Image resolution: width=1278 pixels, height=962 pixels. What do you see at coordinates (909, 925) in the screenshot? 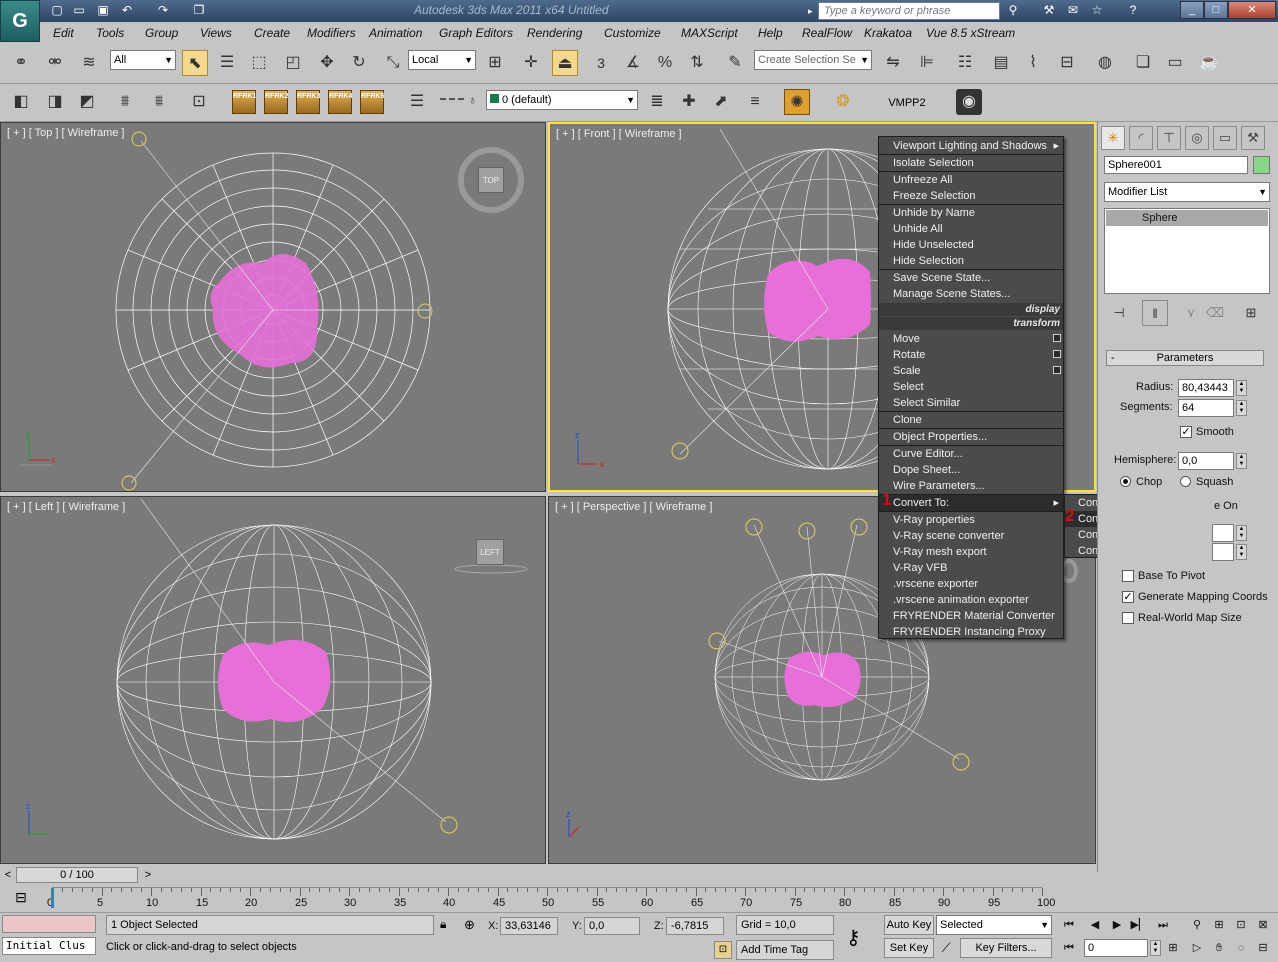
I see `auto-key-button: Auto Key` at bounding box center [909, 925].